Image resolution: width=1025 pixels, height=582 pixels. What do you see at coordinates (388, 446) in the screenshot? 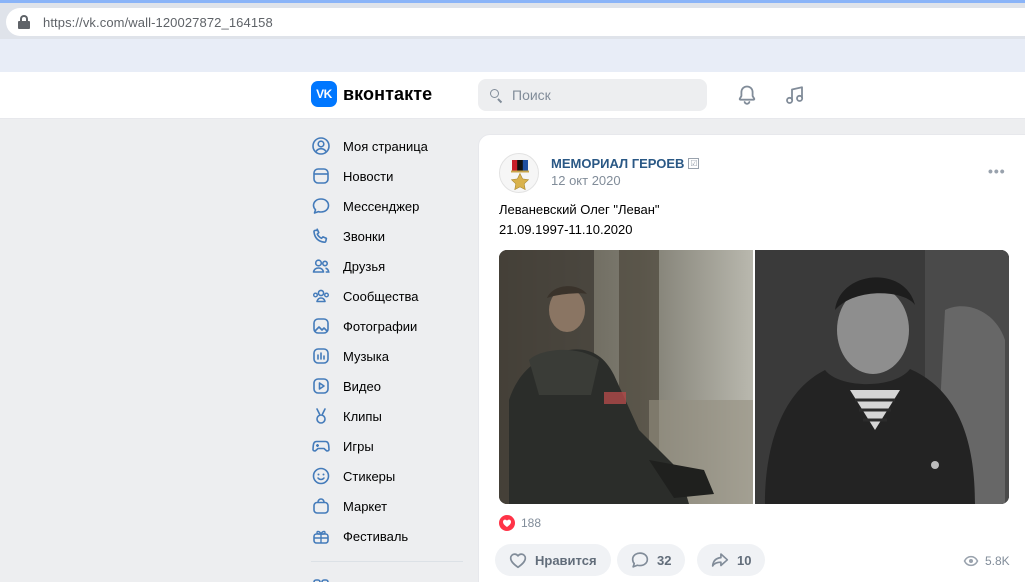
I see `nav-item-games: Игры` at bounding box center [388, 446].